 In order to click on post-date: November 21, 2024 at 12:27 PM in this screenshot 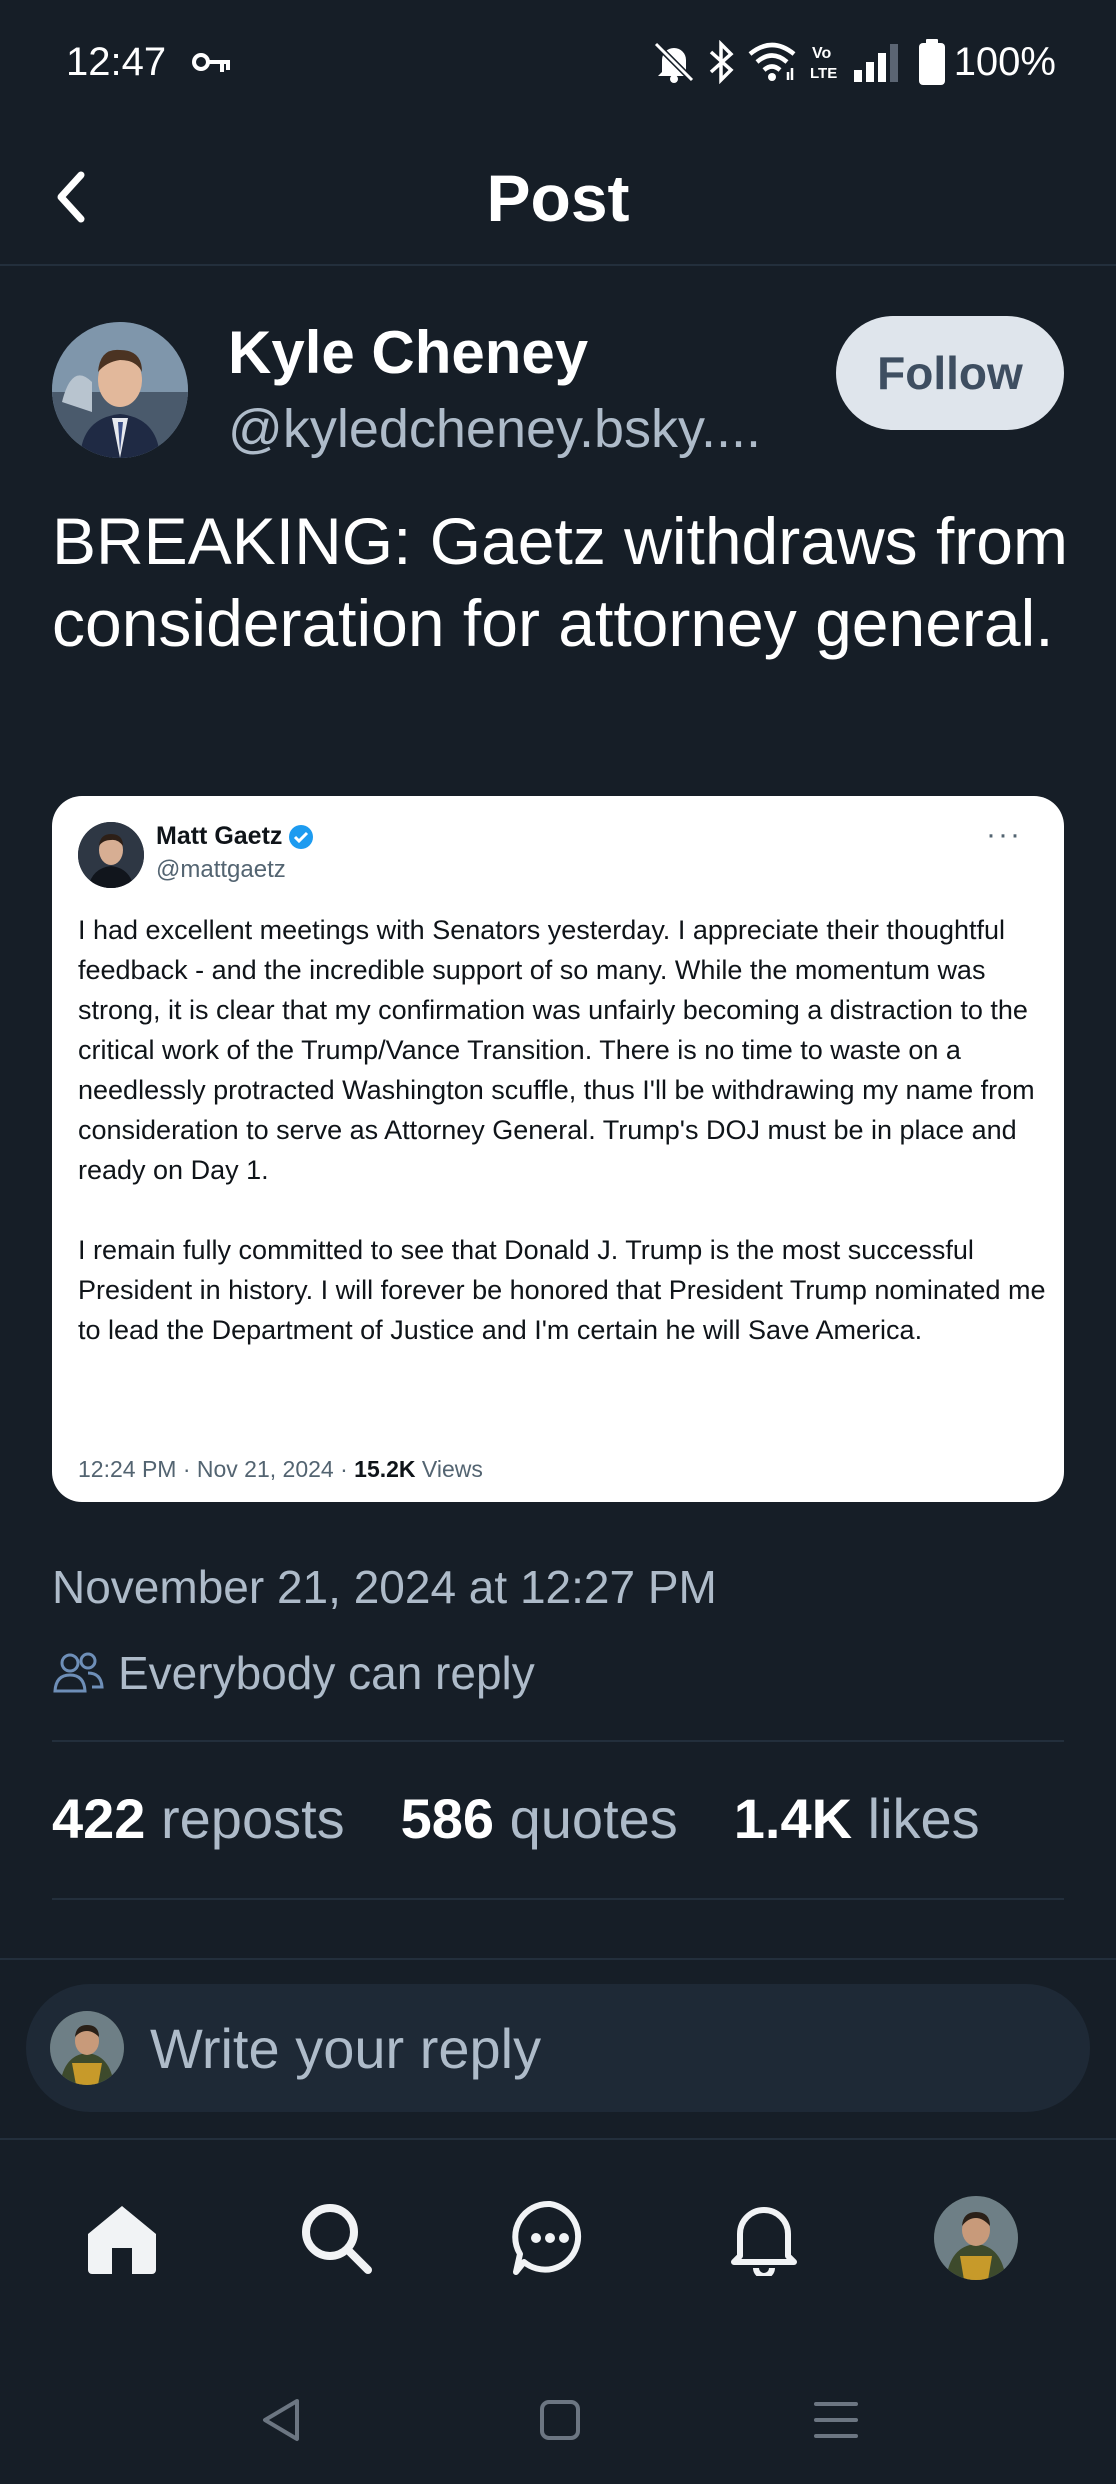, I will do `click(384, 1587)`.